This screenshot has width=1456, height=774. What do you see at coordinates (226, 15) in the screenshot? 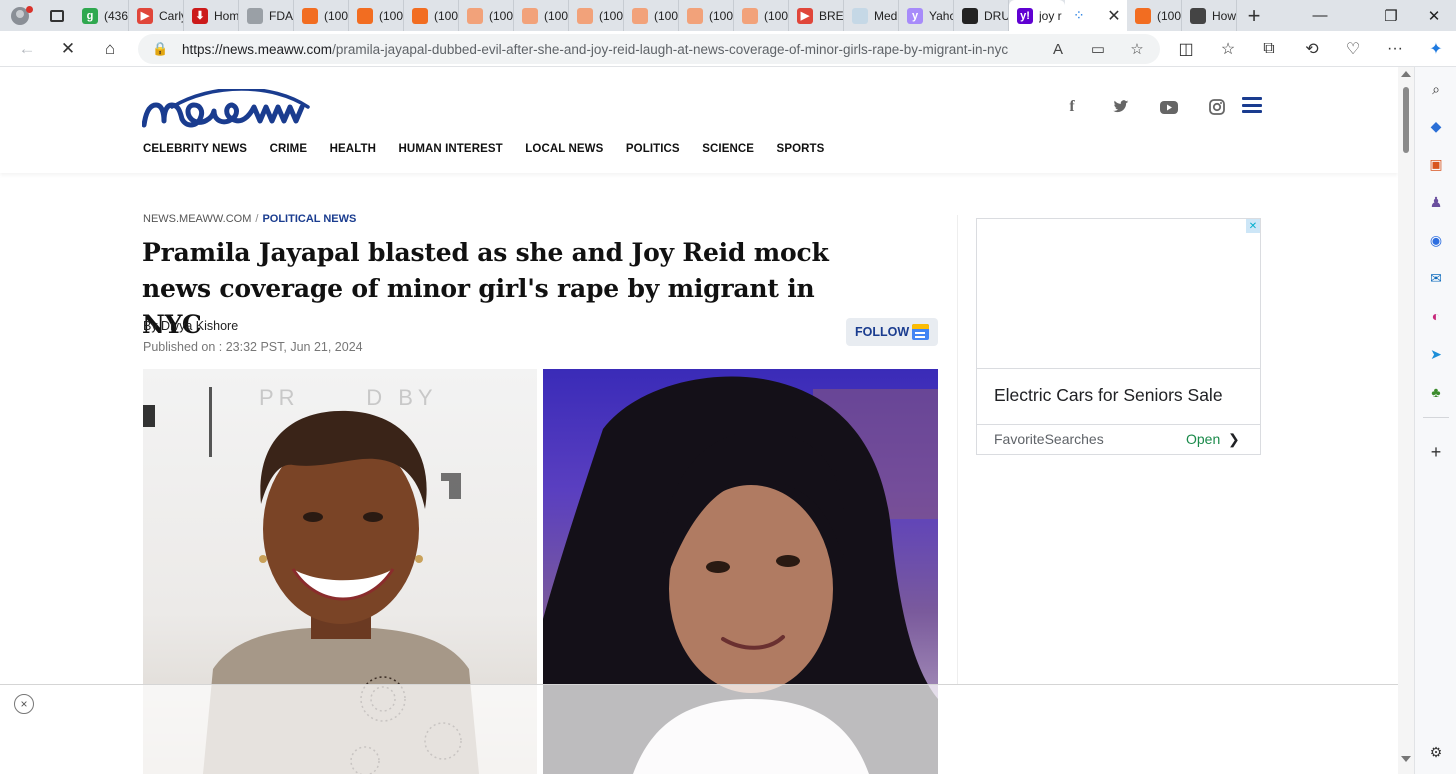
I see `tab-label: Hom` at bounding box center [226, 15].